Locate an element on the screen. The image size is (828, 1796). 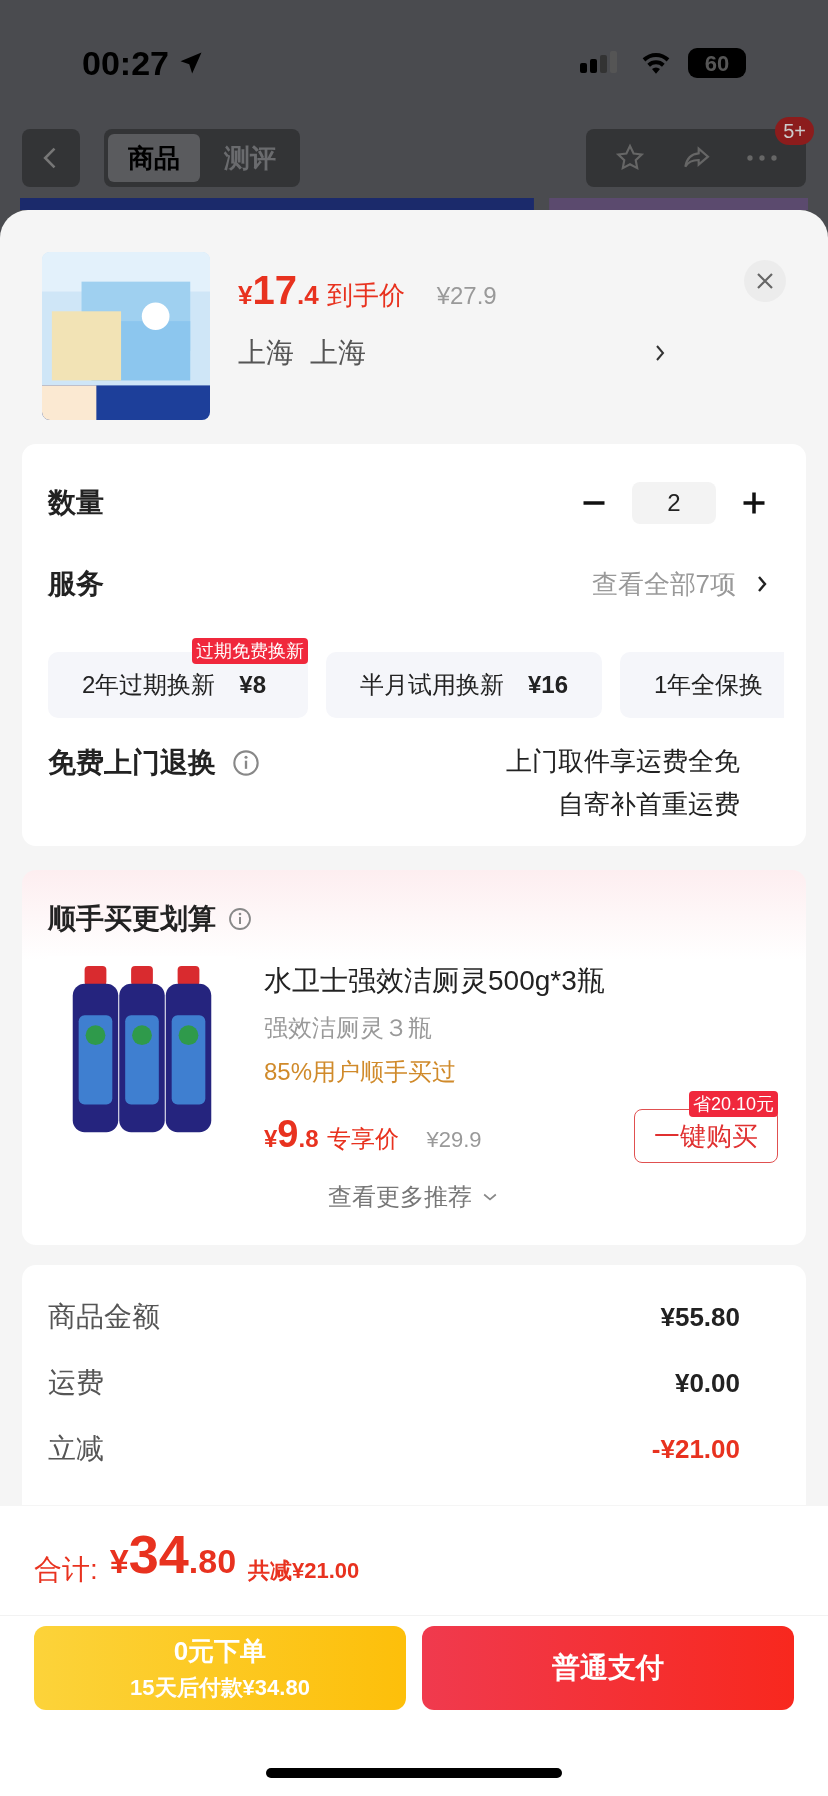
summary-value: ¥0.00 is located at coordinates (707, 1383).